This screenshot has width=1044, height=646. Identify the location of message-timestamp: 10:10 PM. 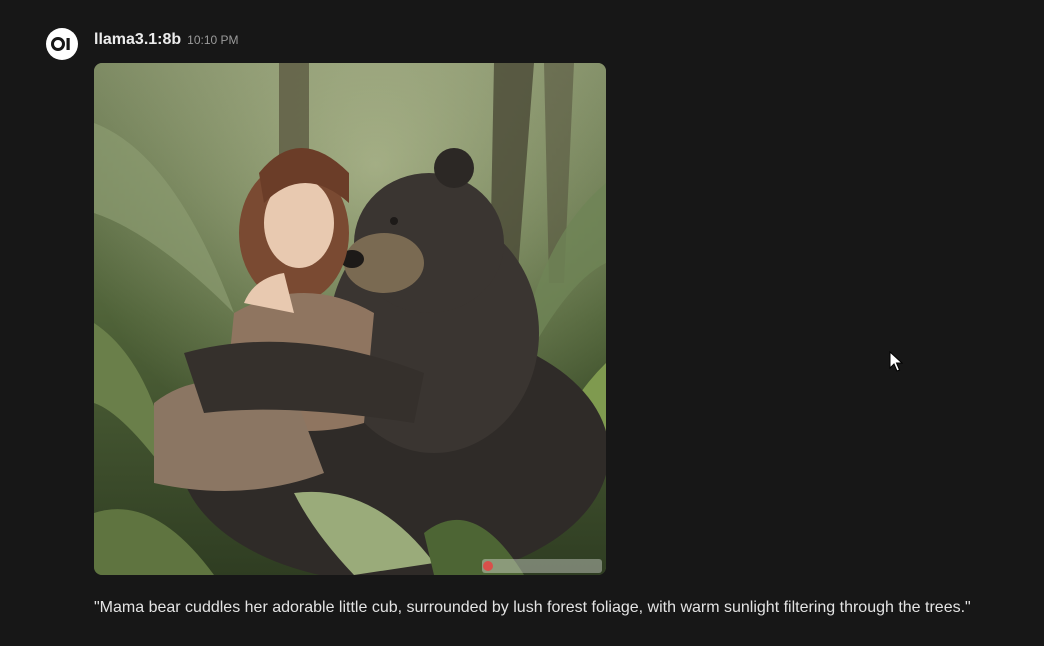
(213, 40).